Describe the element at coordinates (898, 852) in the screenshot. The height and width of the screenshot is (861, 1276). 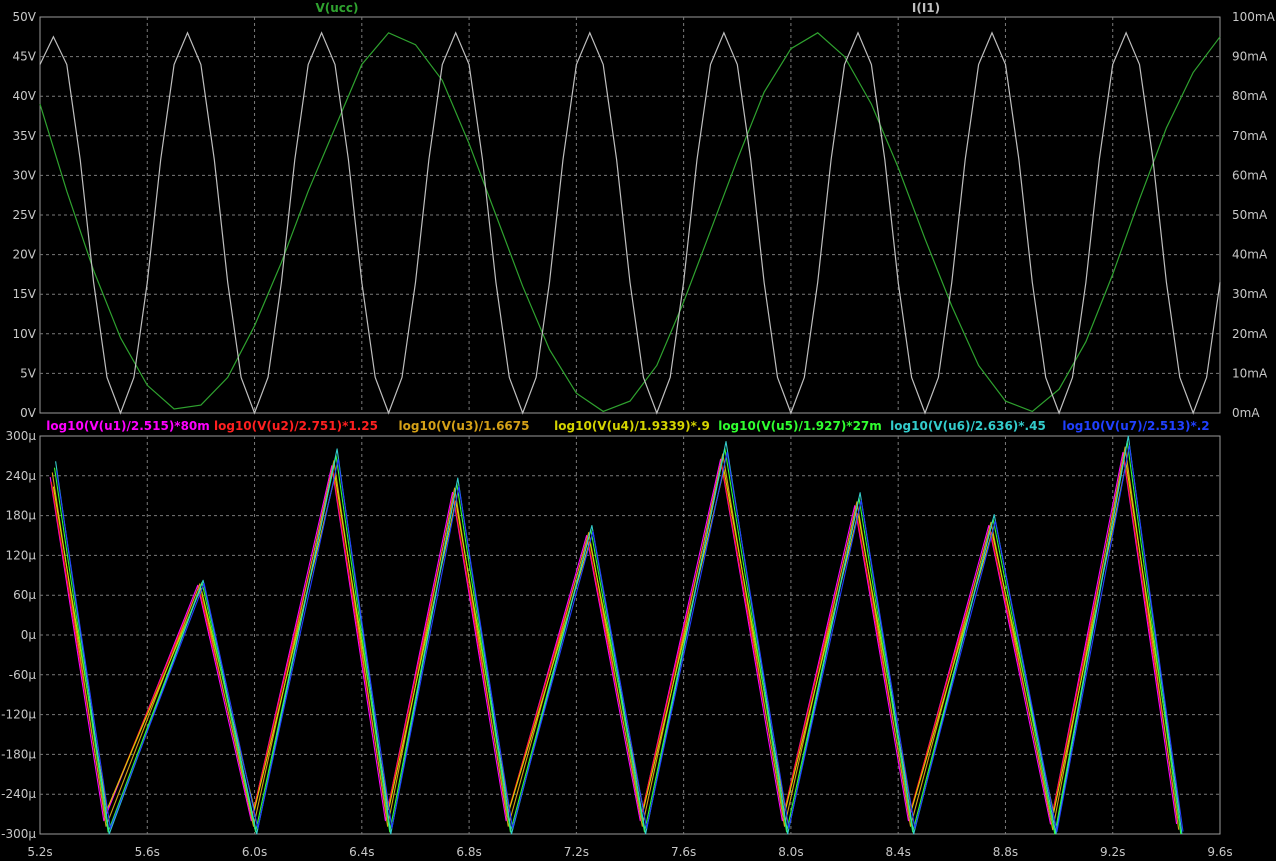
I see `x-tick-label: 8.4s` at that location.